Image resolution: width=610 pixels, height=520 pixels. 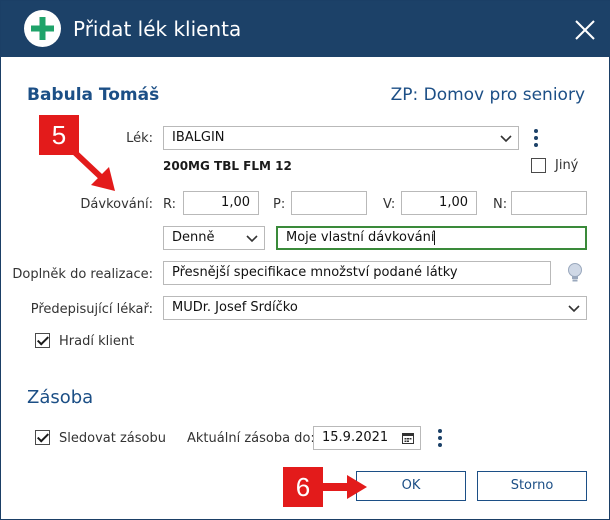 What do you see at coordinates (329, 203) in the screenshot?
I see `p-input` at bounding box center [329, 203].